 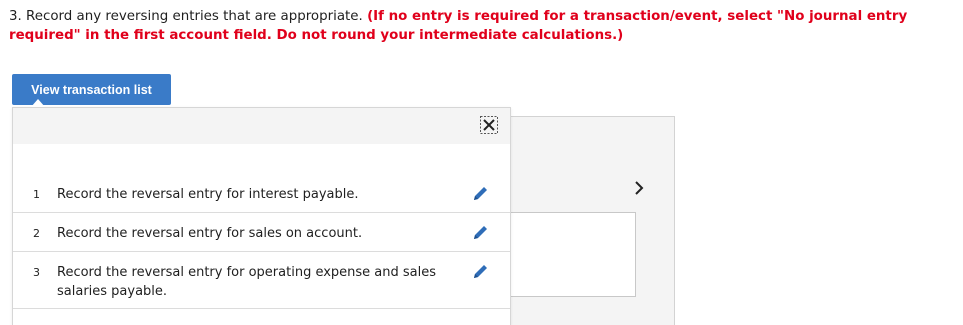 What do you see at coordinates (489, 125) in the screenshot?
I see `close-icon` at bounding box center [489, 125].